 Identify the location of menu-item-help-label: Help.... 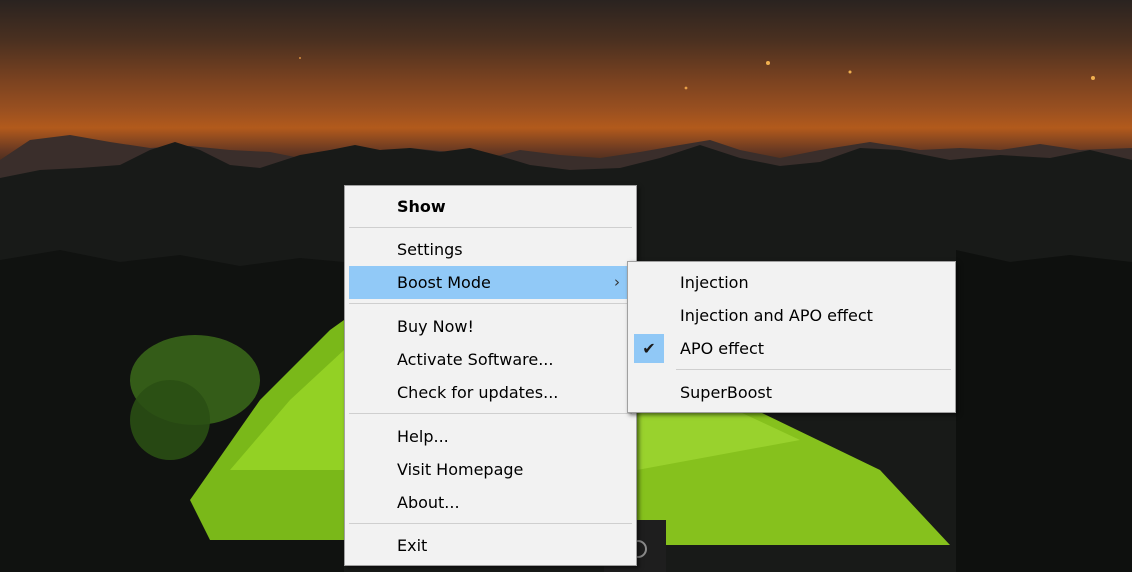
(423, 436).